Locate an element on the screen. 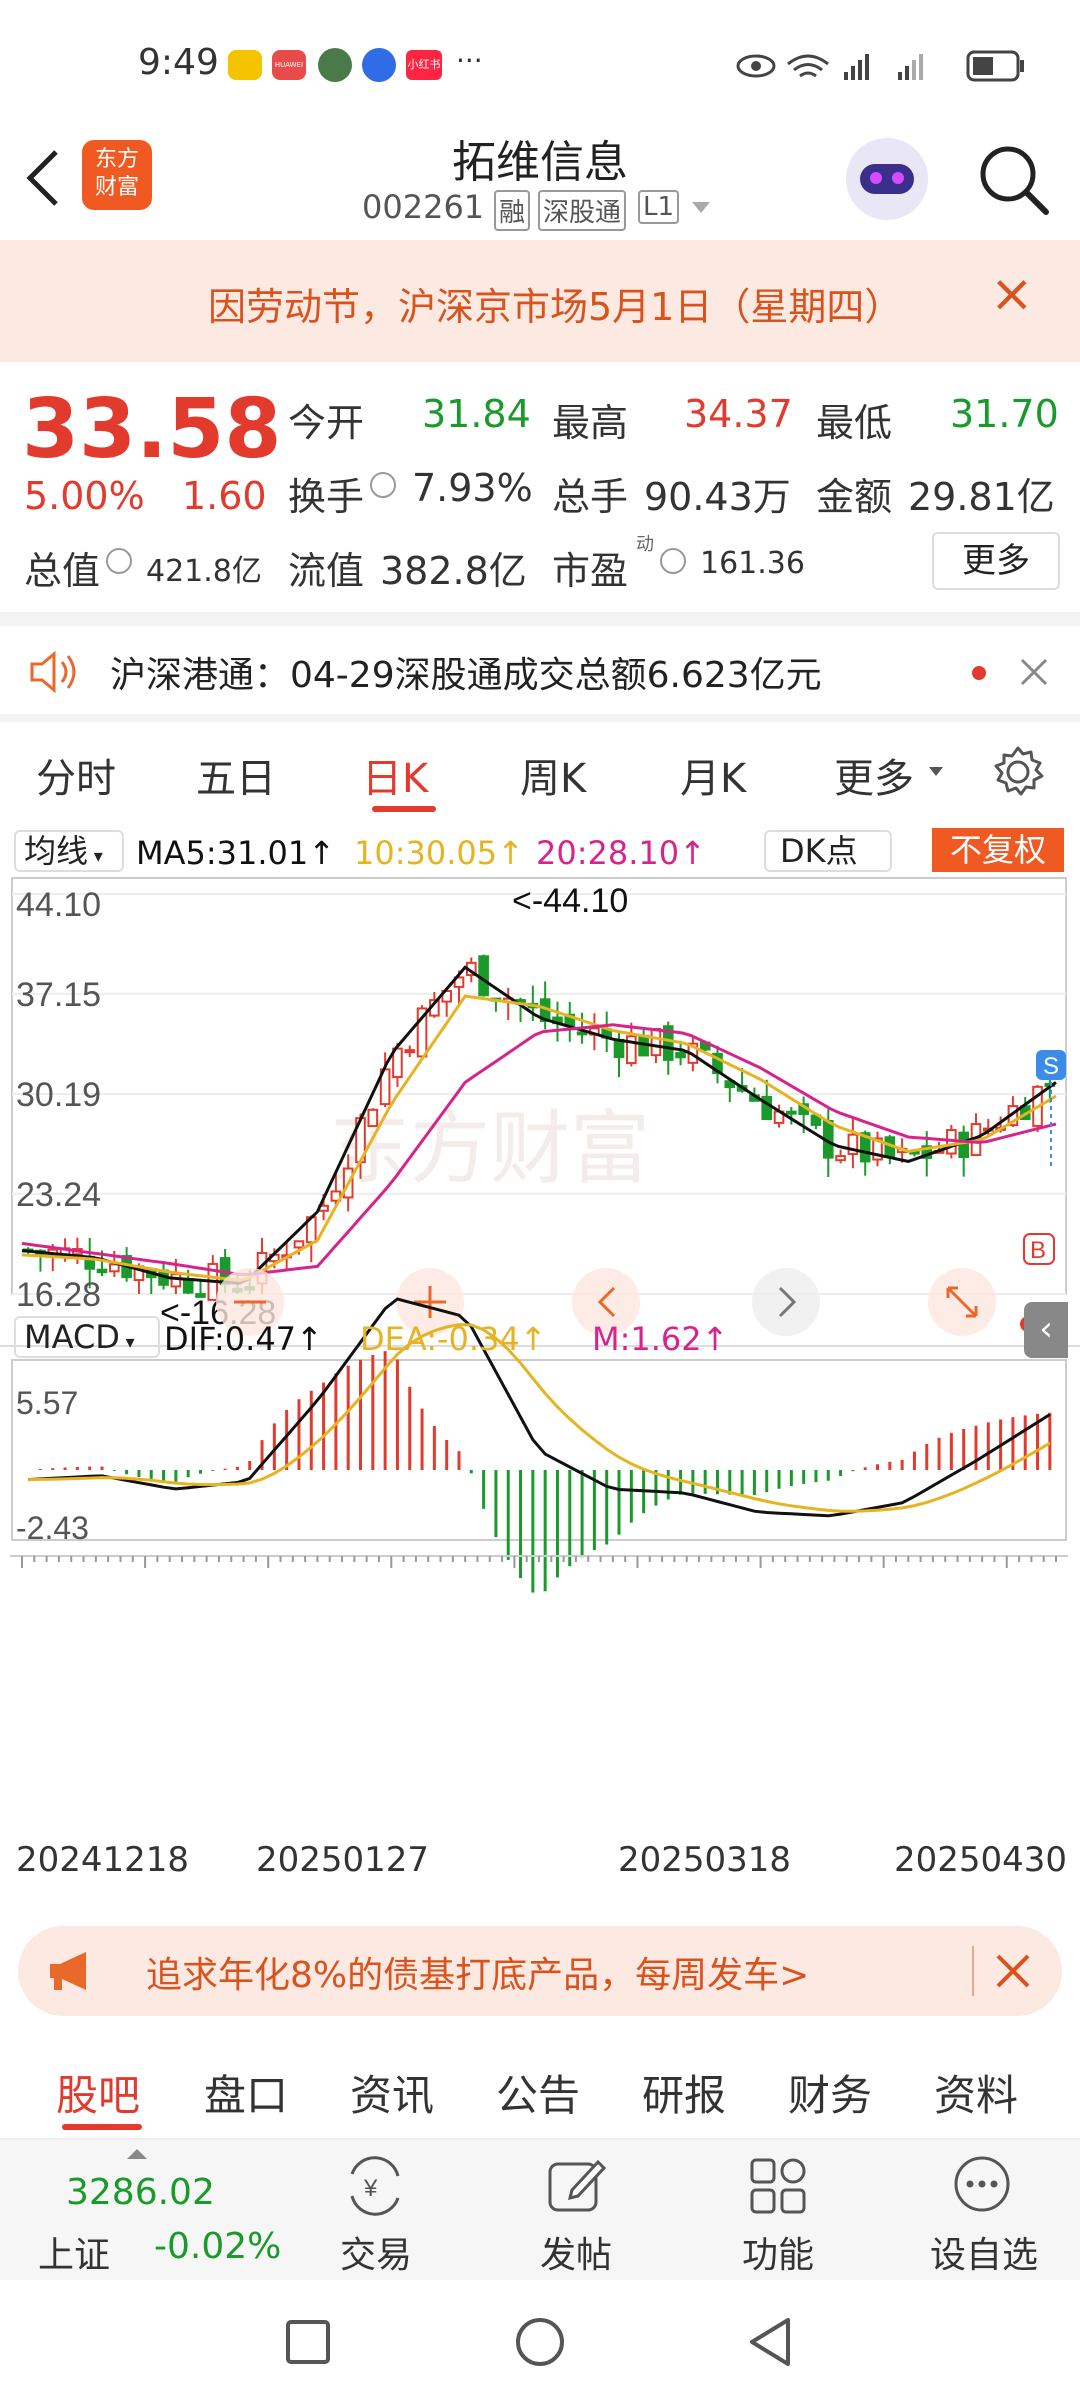 This screenshot has height=2400, width=1080. pe-value: 161.36 is located at coordinates (752, 563).